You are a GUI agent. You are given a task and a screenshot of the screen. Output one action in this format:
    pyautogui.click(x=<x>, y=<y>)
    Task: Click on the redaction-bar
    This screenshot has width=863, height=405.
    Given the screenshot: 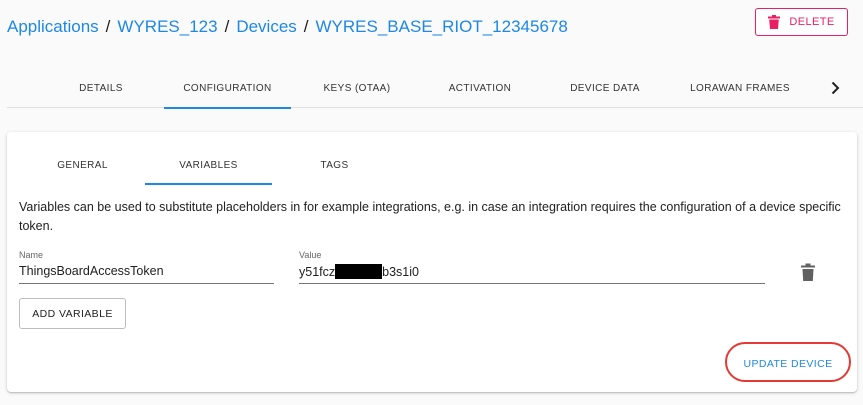 What is the action you would take?
    pyautogui.click(x=359, y=271)
    